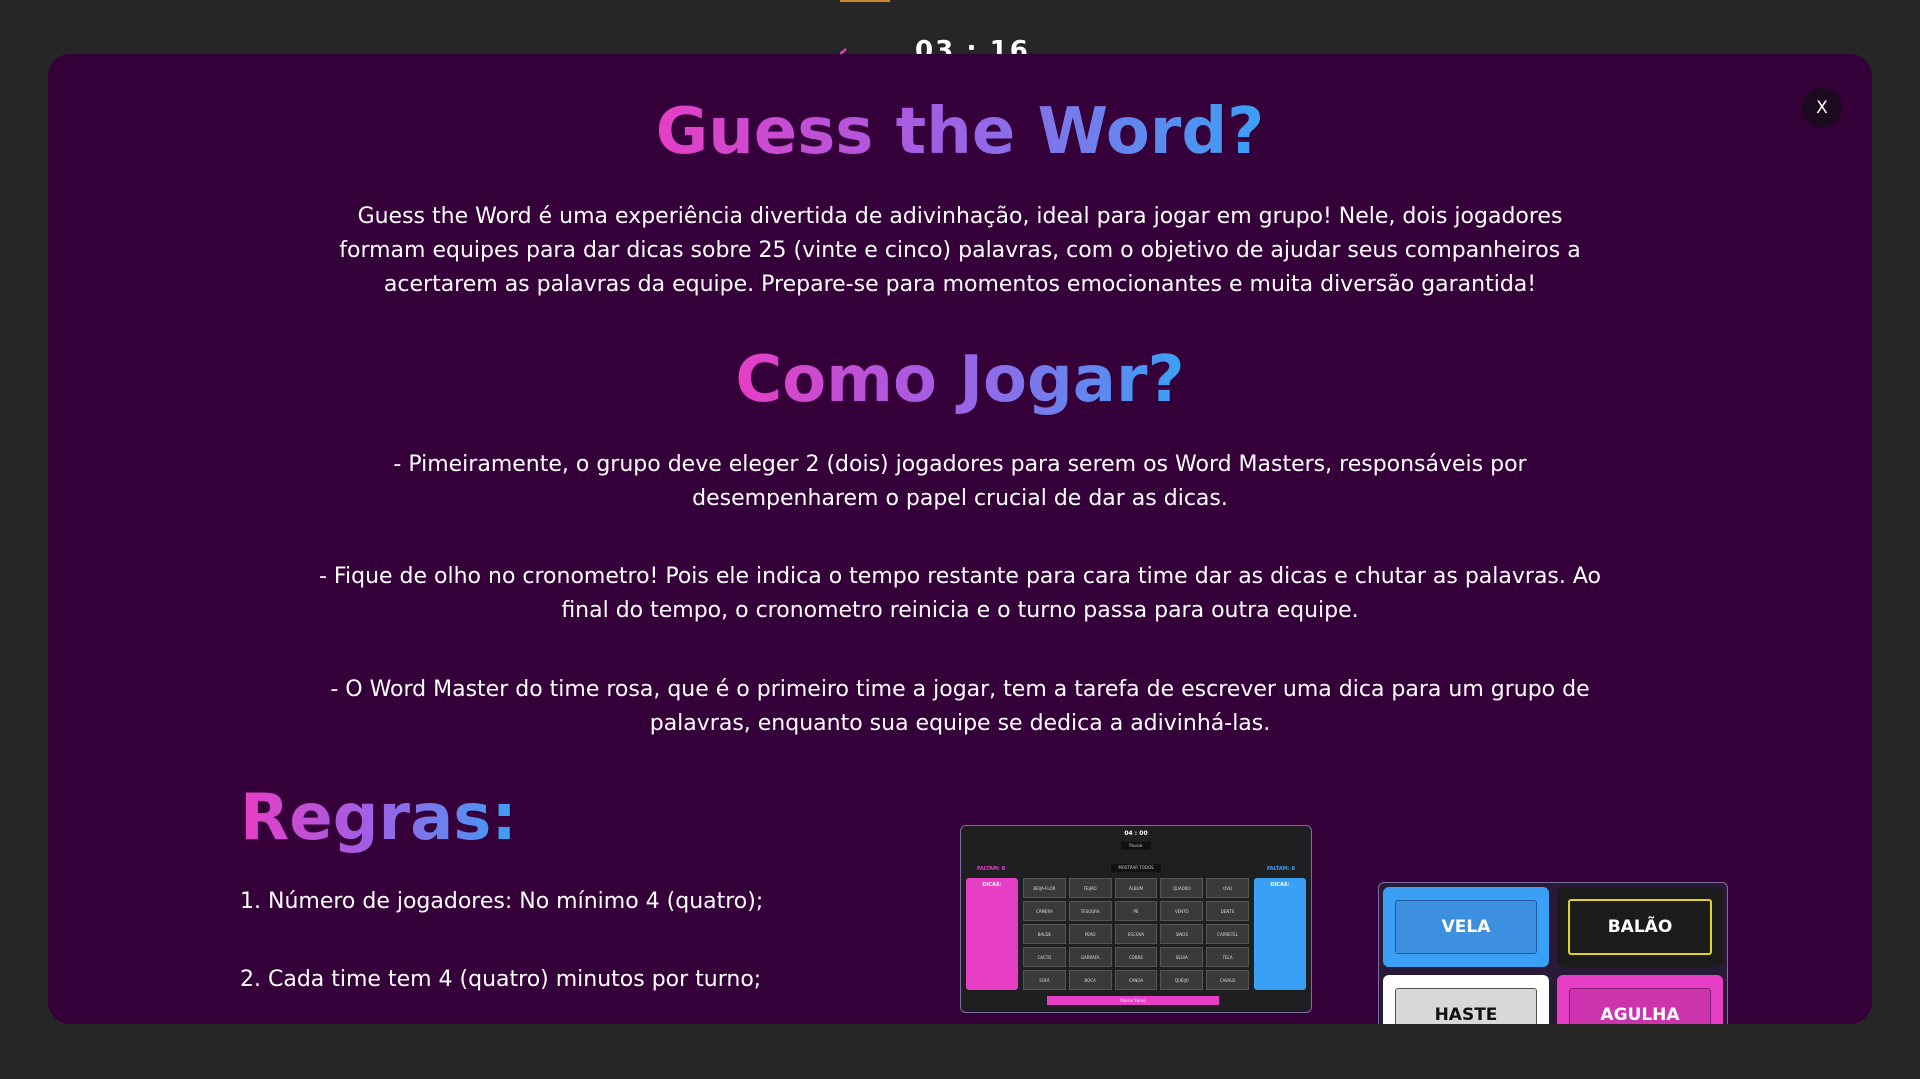  I want to click on preview-word-cell: PEÃO, so click(1090, 934).